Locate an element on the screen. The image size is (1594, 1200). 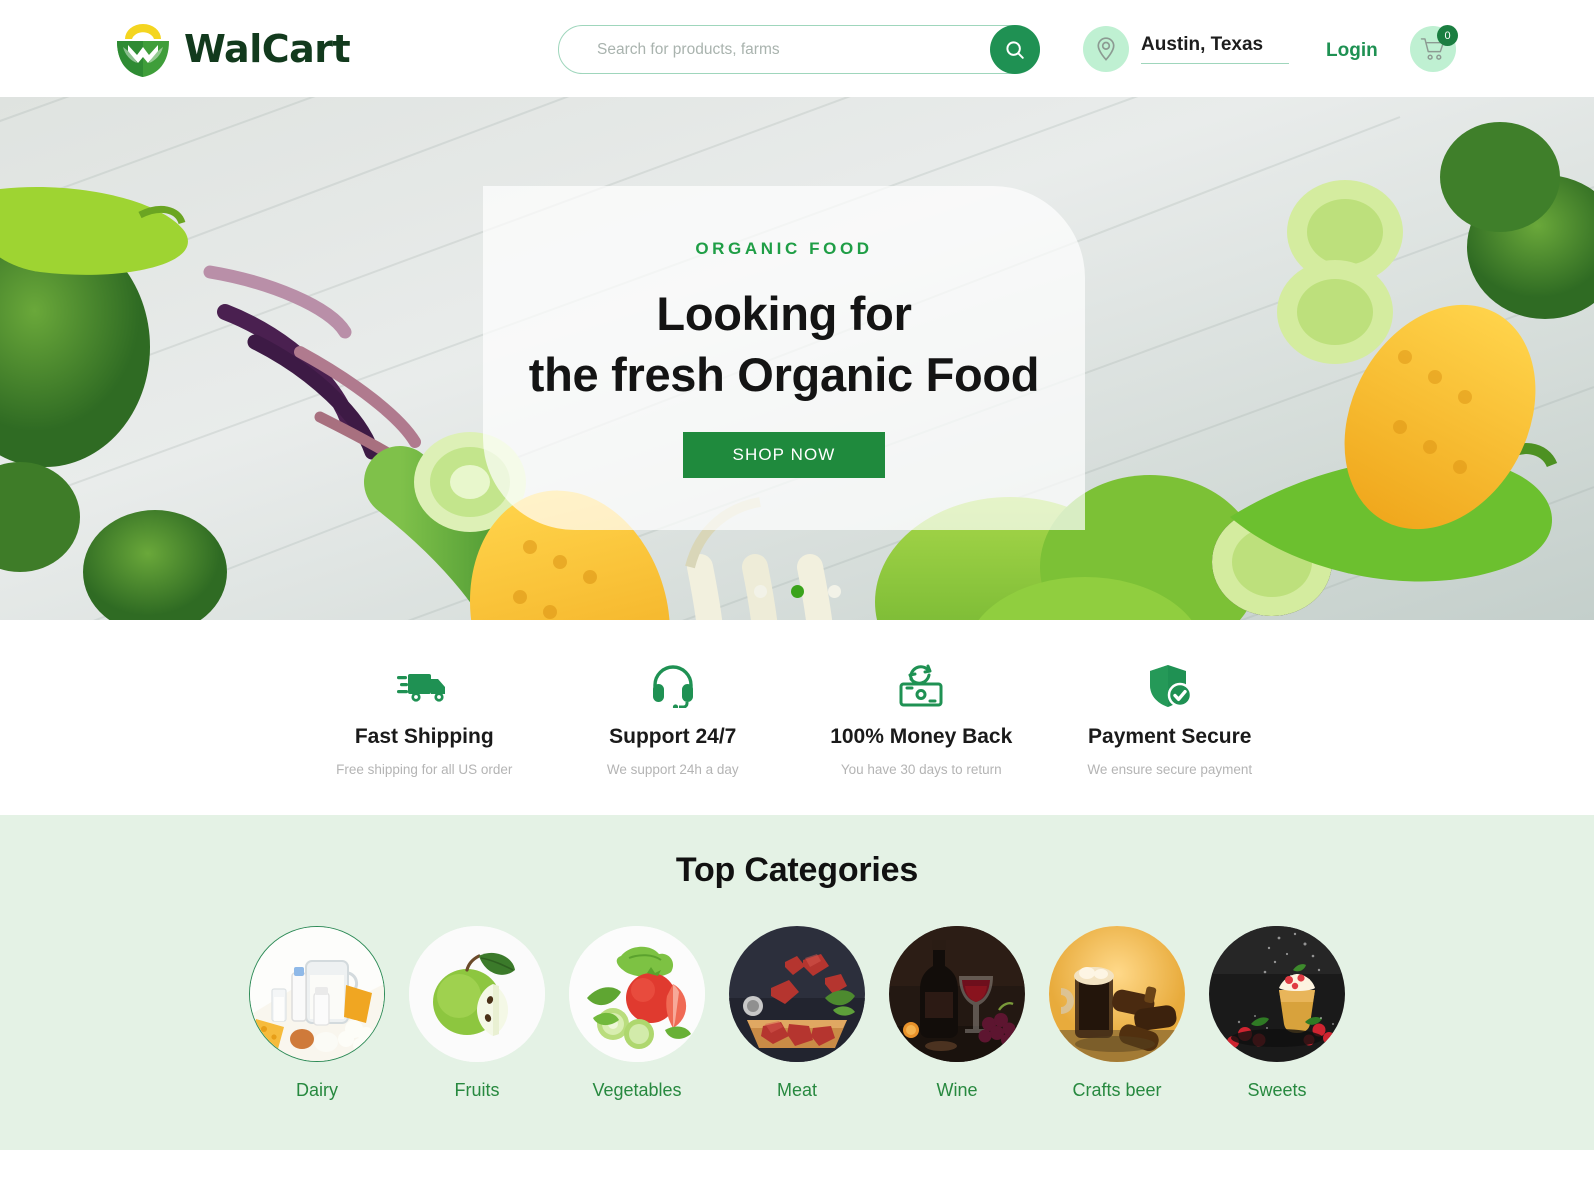
feature-title: 100% Money Back is located at coordinates (921, 736).